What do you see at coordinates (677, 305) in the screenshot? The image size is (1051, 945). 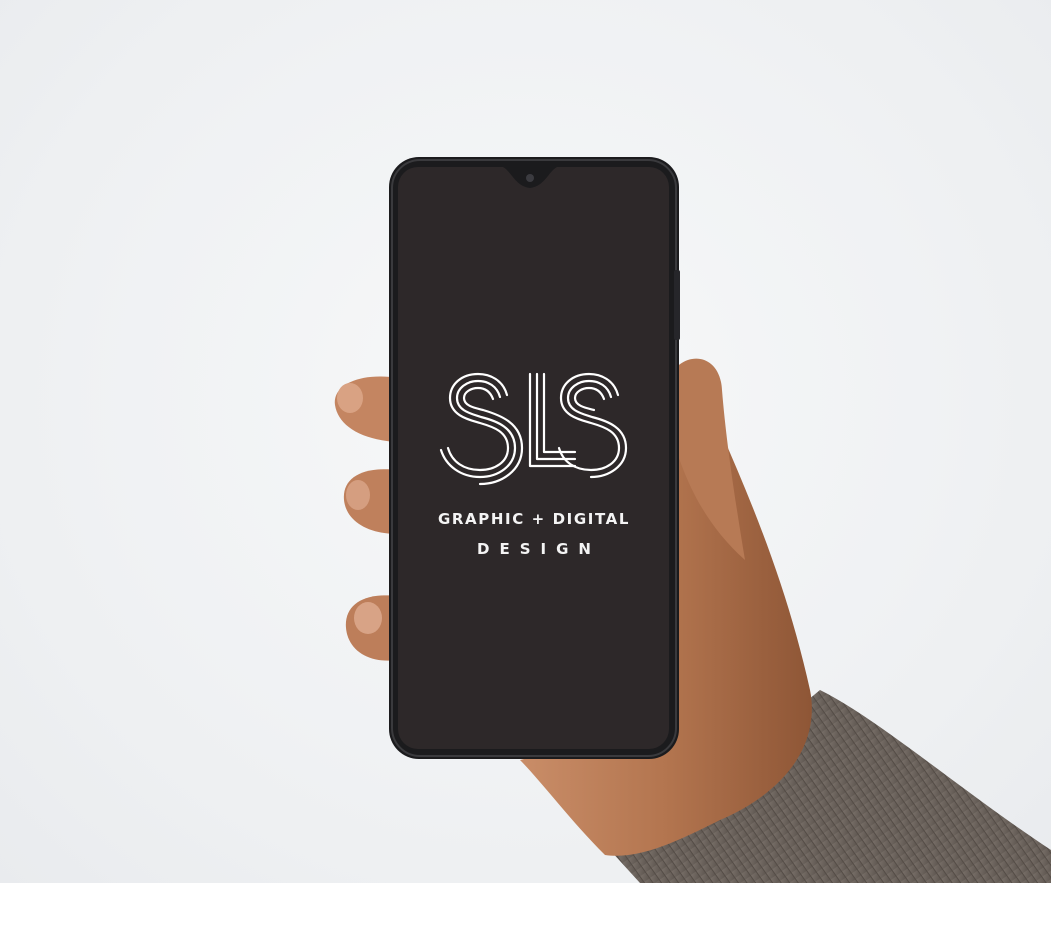 I see `phone-side-button` at bounding box center [677, 305].